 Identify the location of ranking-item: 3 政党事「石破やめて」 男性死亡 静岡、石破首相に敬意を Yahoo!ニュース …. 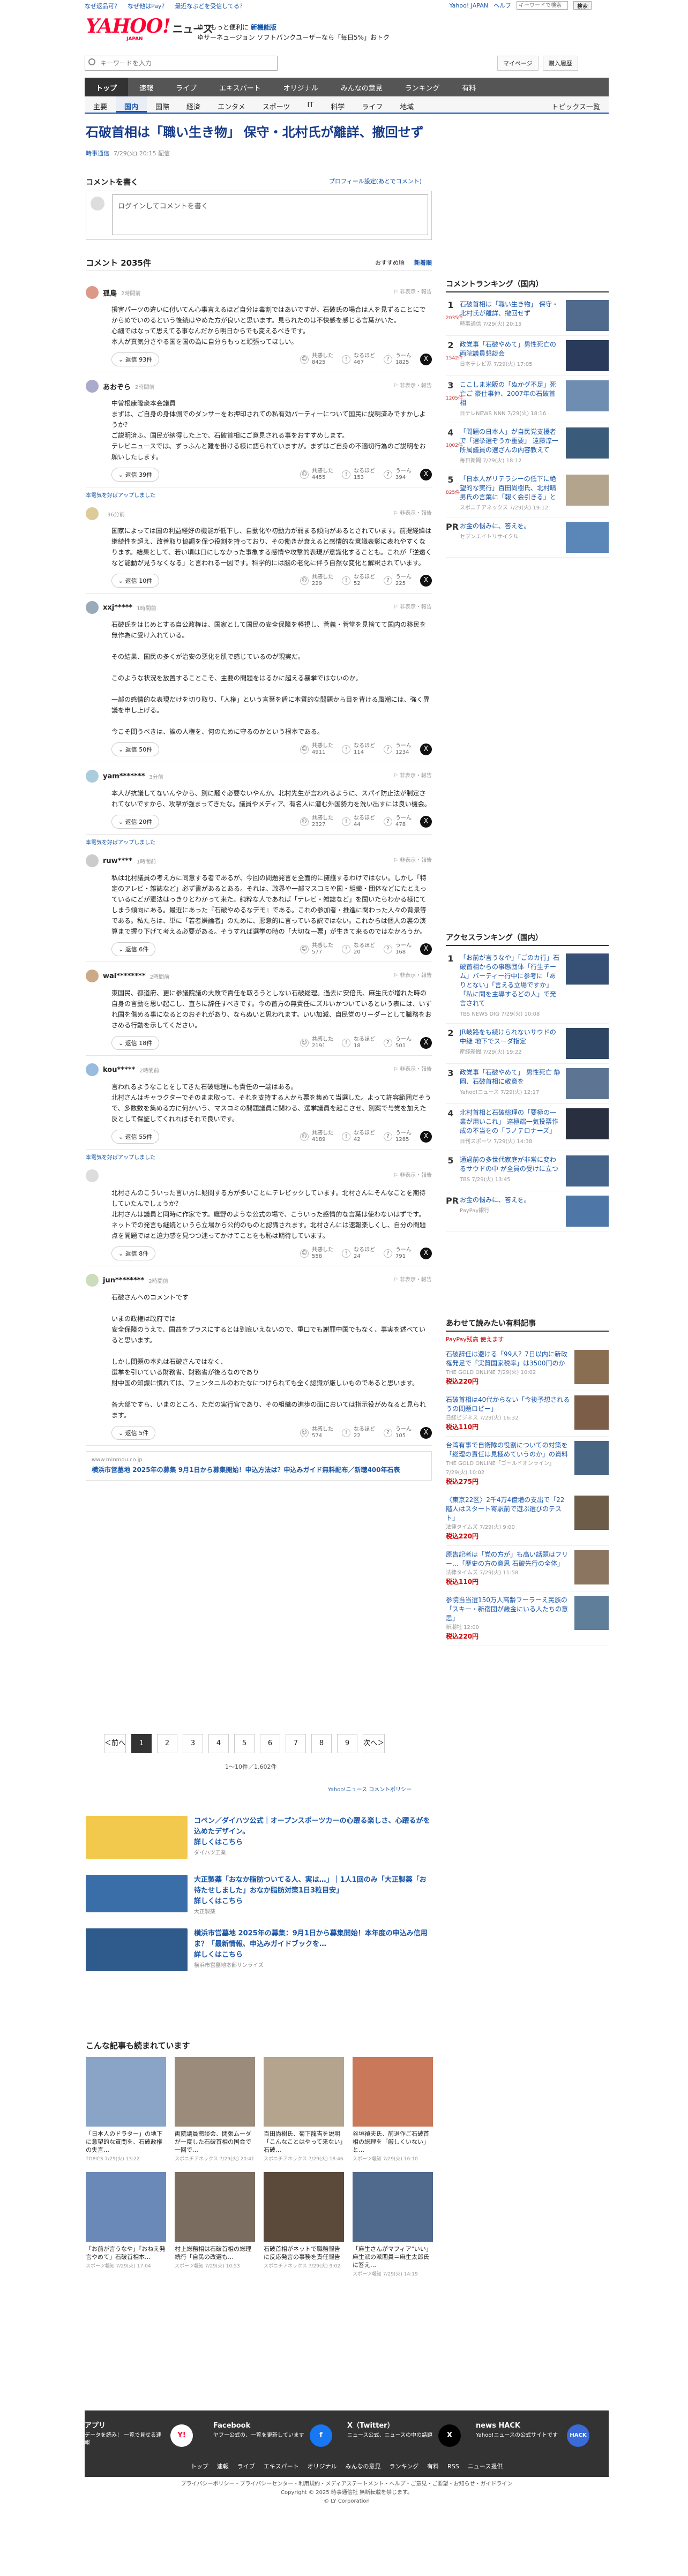
(527, 1084).